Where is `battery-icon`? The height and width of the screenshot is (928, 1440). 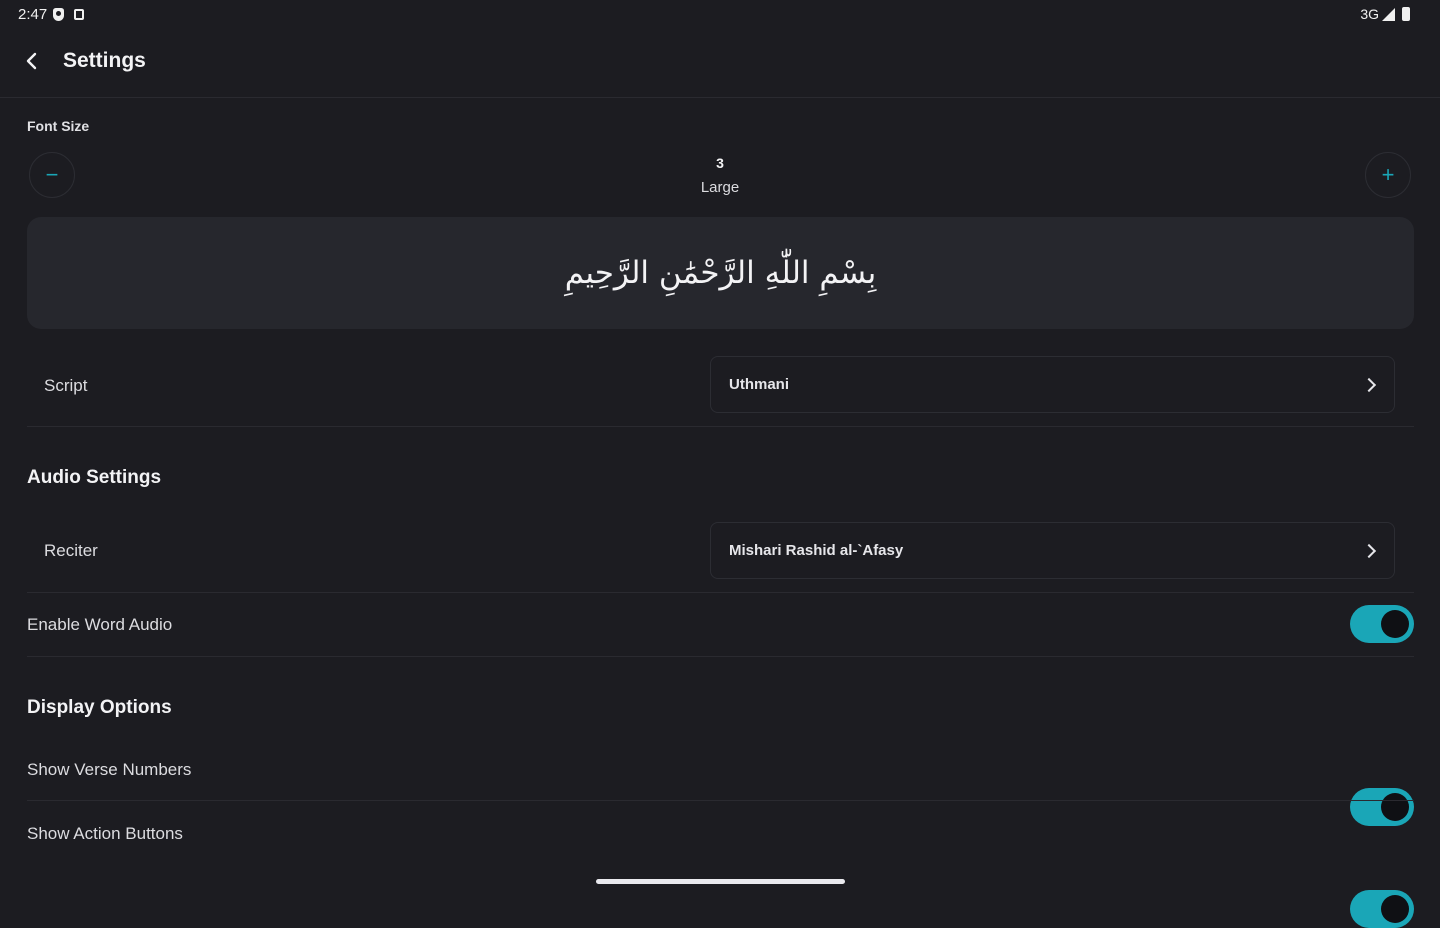 battery-icon is located at coordinates (1406, 14).